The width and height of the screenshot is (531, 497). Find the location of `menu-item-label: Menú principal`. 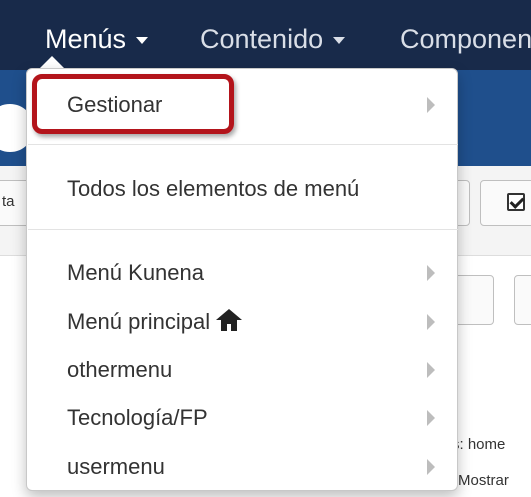

menu-item-label: Menú principal is located at coordinates (139, 321).